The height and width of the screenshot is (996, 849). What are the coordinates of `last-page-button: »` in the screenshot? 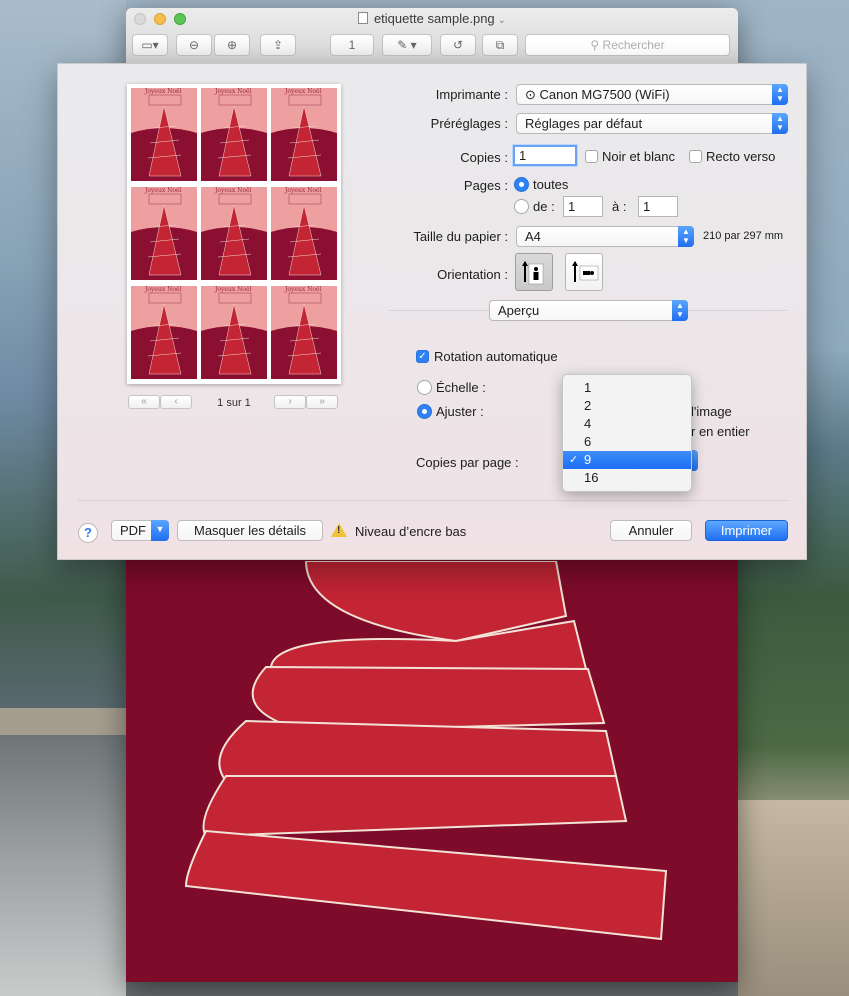 It's located at (322, 402).